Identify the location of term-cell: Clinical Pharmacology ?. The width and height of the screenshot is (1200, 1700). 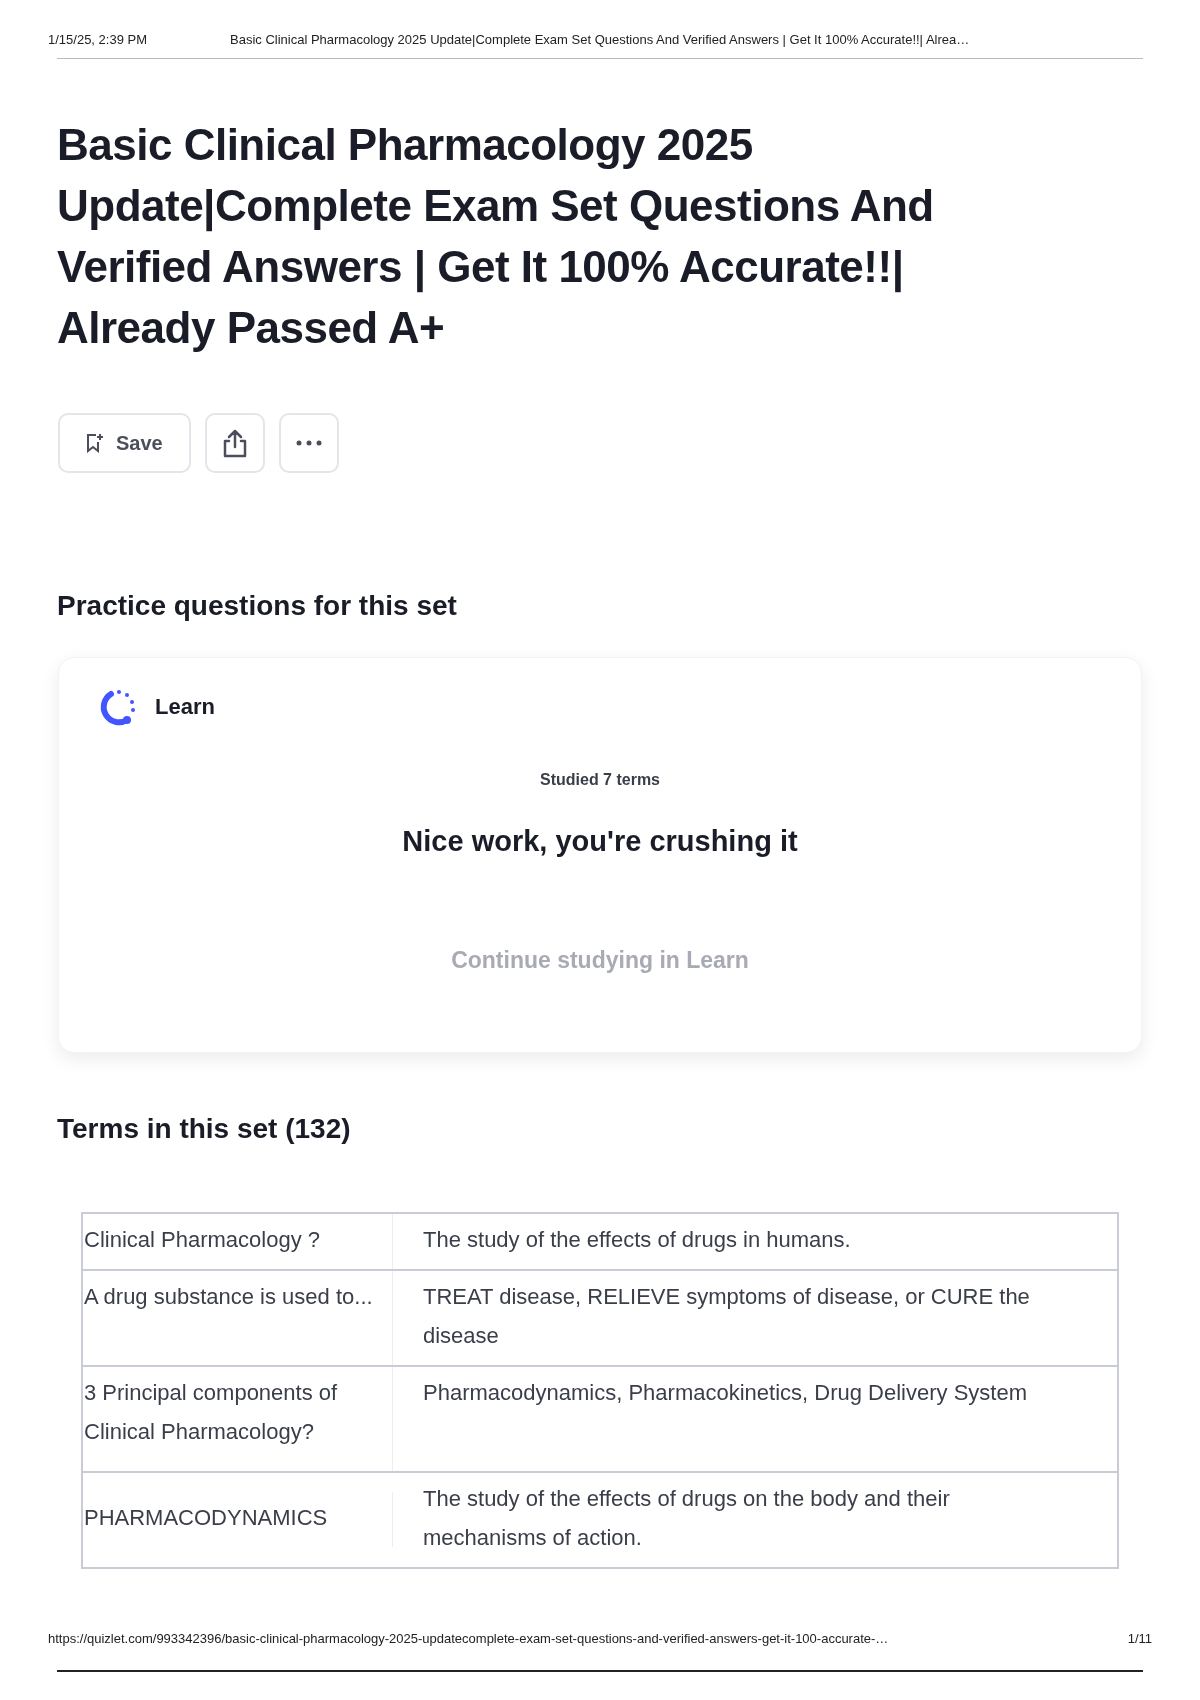
(238, 1241).